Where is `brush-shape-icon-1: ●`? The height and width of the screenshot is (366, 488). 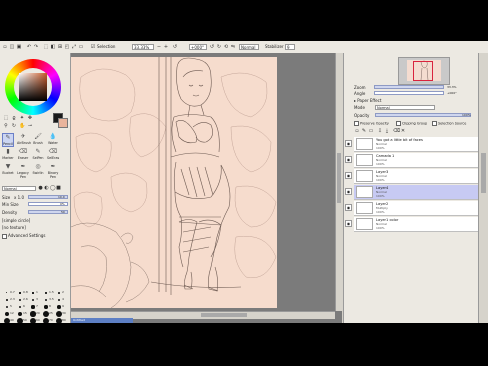
brush-shape-icon-1: ● is located at coordinates (40, 188).